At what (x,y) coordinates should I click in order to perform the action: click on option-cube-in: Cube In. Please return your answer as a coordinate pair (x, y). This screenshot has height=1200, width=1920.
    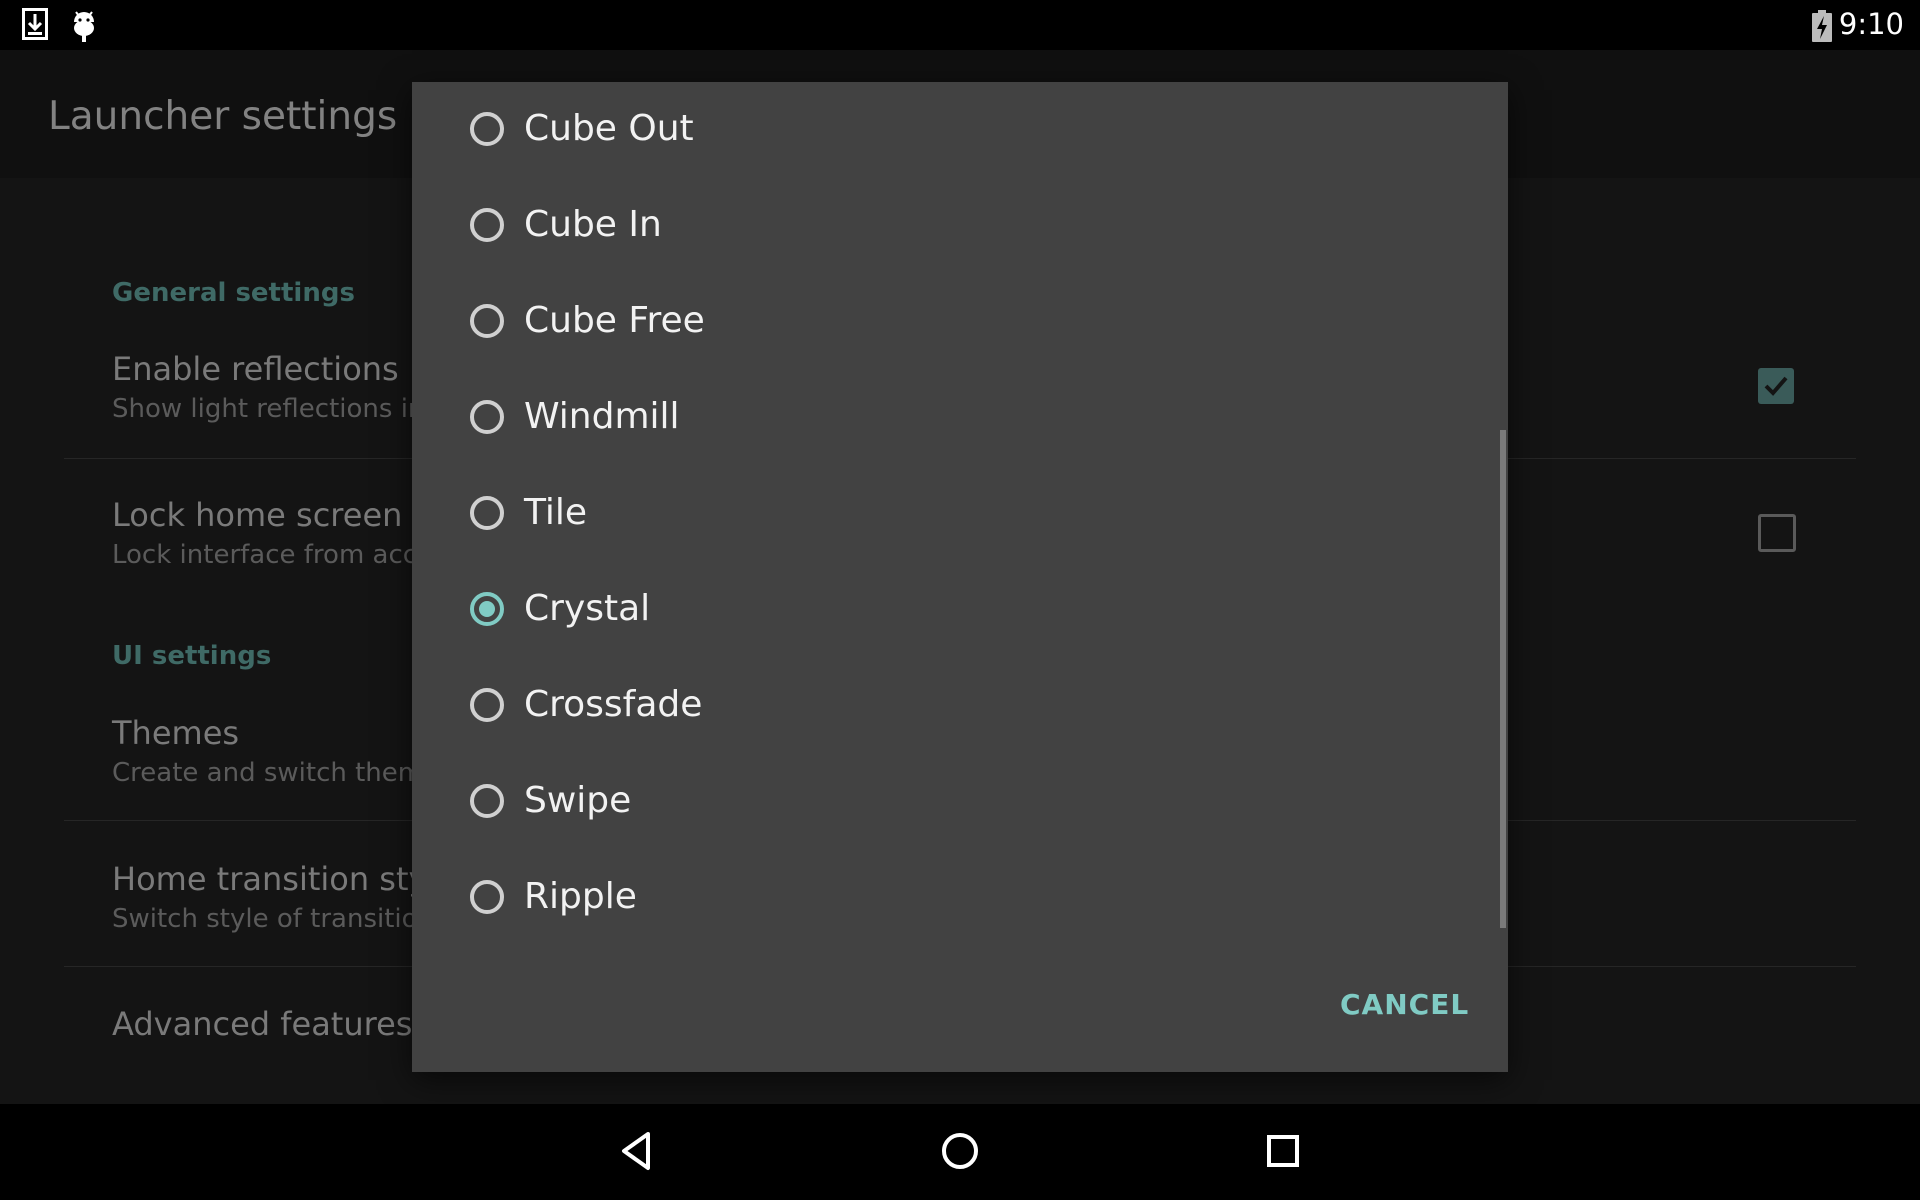
    Looking at the image, I should click on (908, 228).